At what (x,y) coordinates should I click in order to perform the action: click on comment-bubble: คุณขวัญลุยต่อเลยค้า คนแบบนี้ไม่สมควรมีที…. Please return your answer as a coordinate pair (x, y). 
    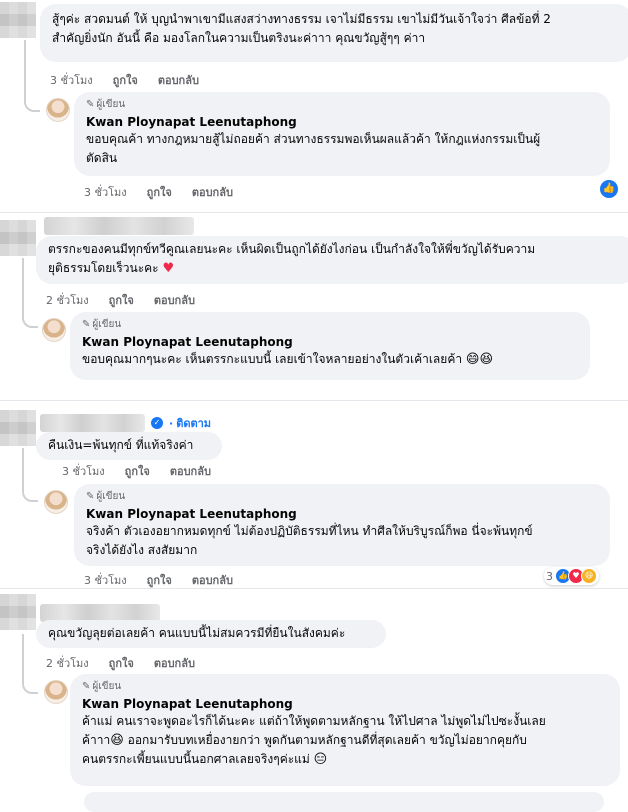
    Looking at the image, I should click on (211, 634).